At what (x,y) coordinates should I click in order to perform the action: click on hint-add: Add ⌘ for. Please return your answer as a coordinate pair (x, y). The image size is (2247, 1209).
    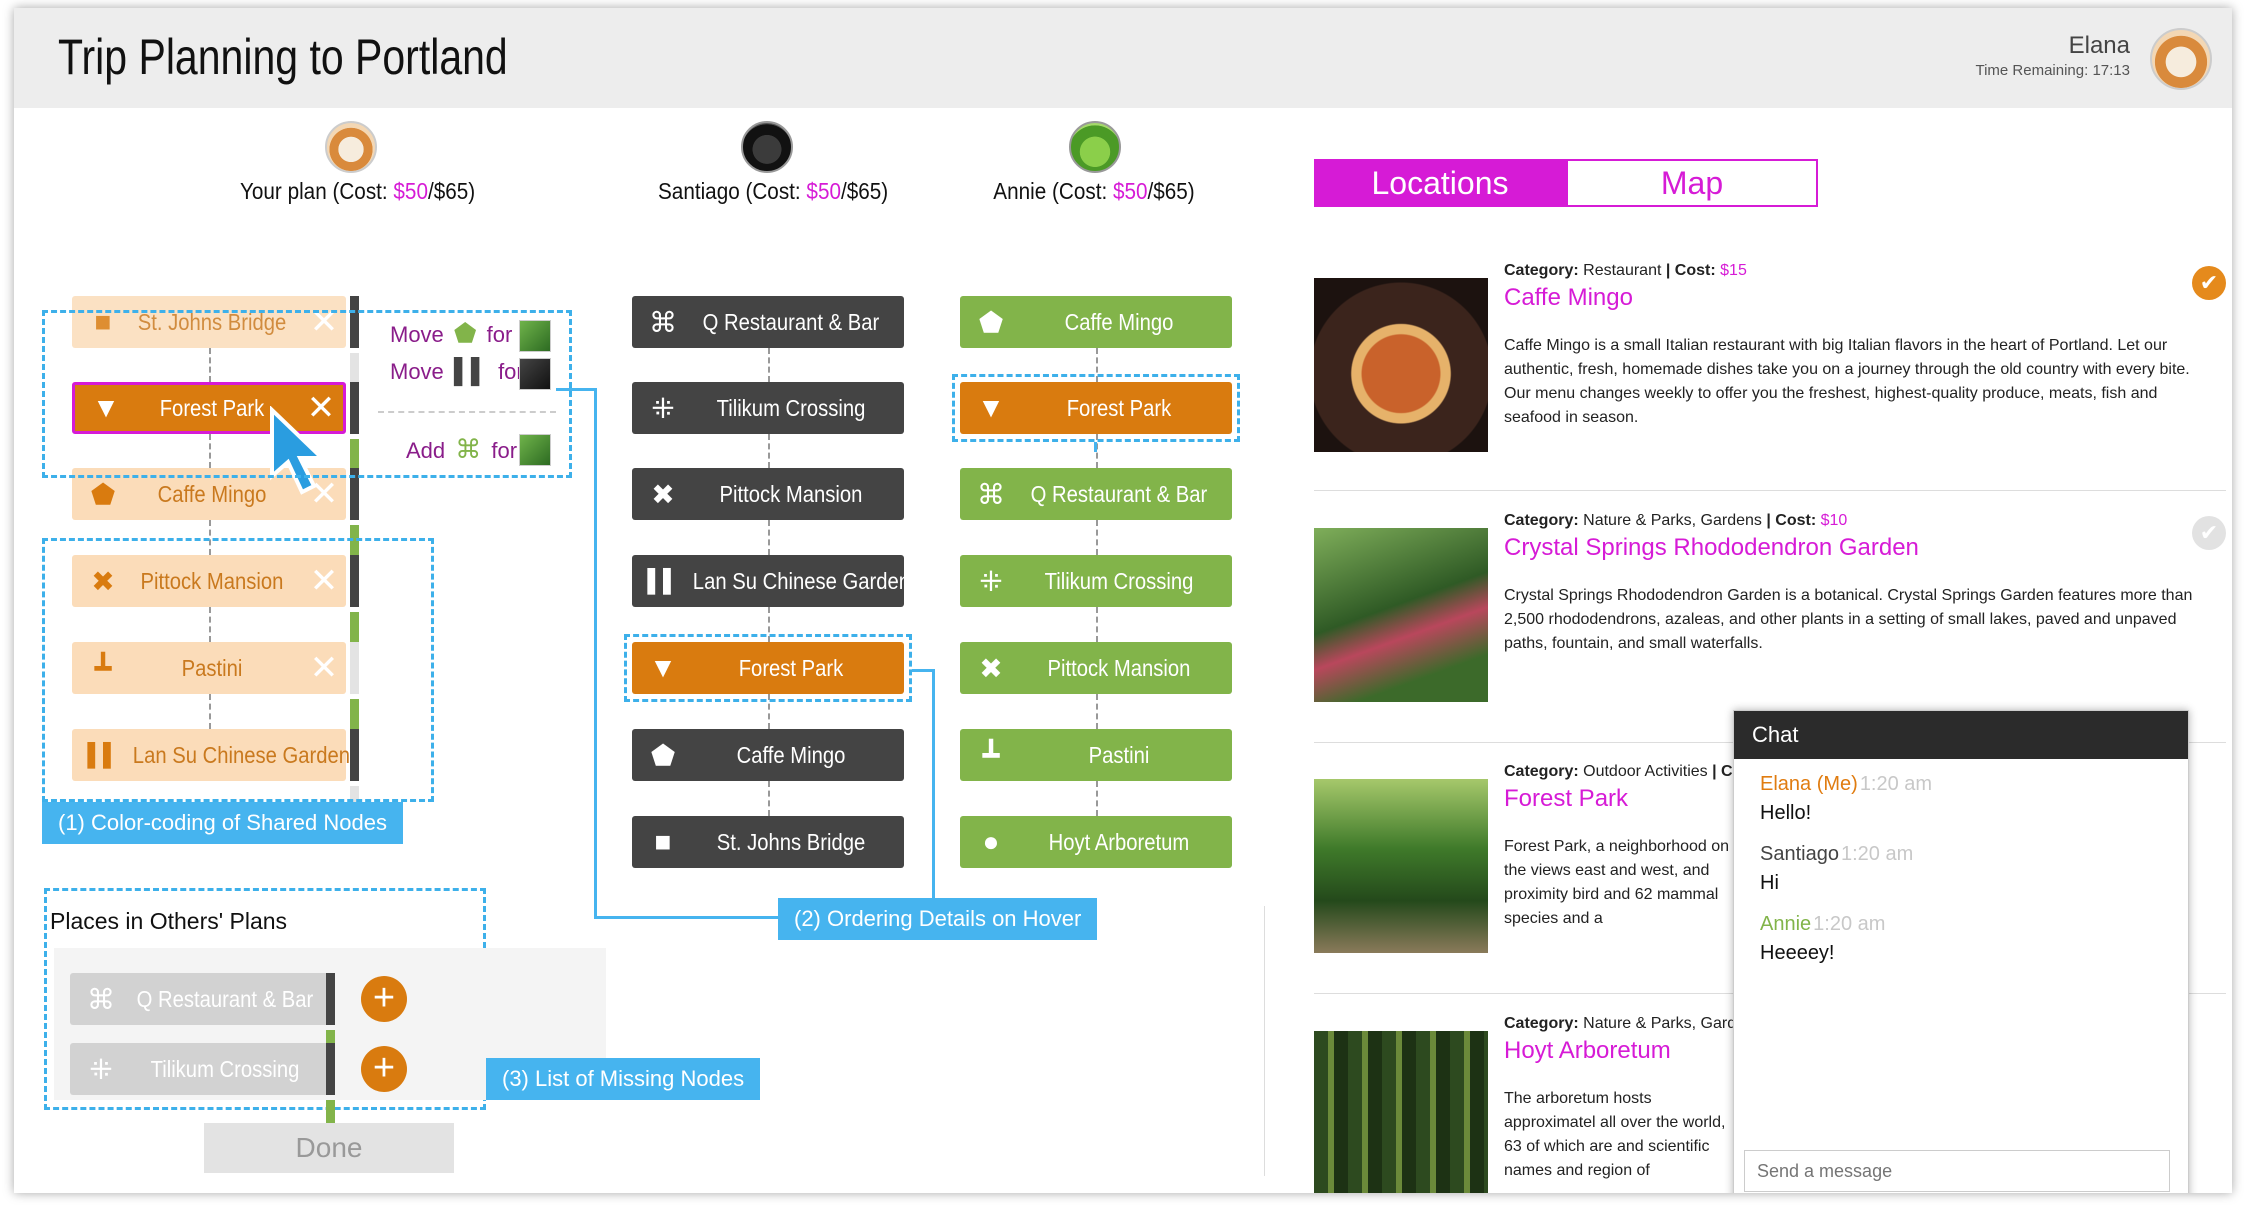
    Looking at the image, I should click on (462, 449).